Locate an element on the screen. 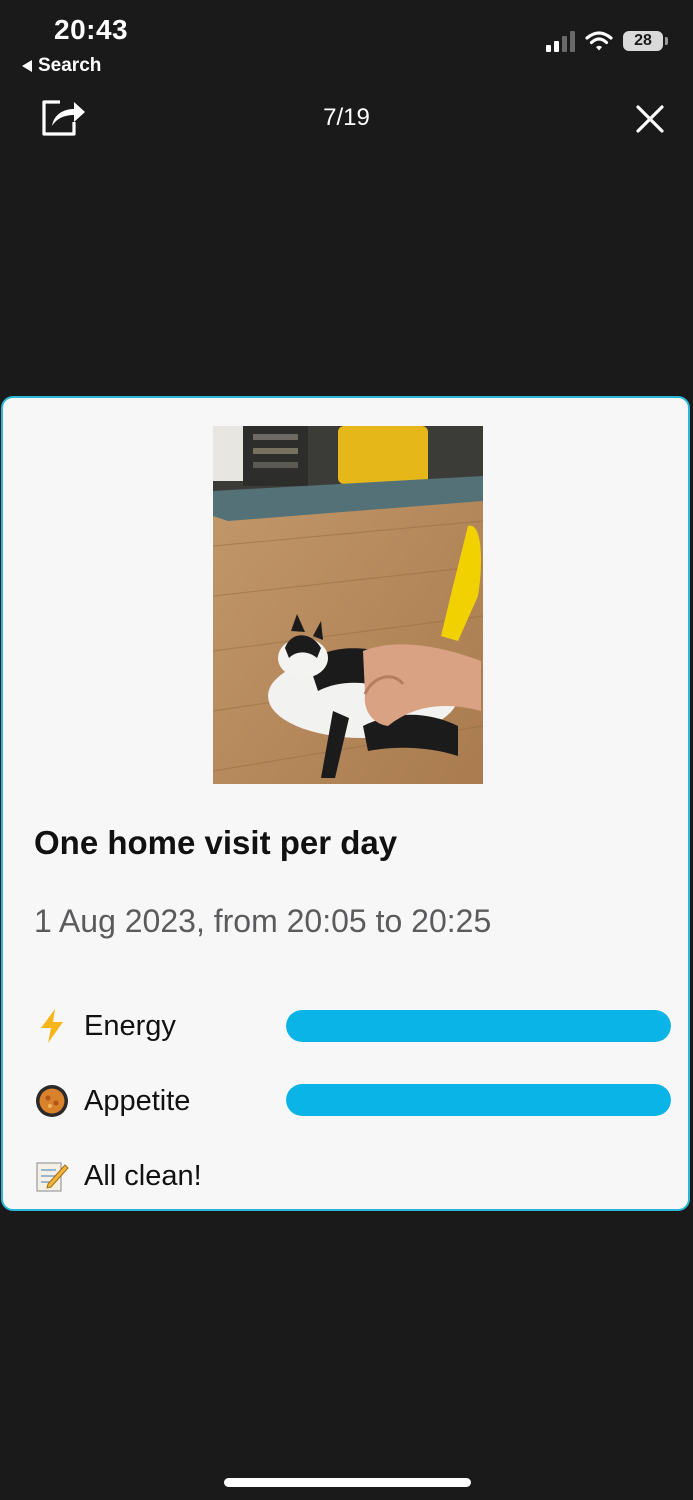  appetite-row: Appetite is located at coordinates (112, 1101).